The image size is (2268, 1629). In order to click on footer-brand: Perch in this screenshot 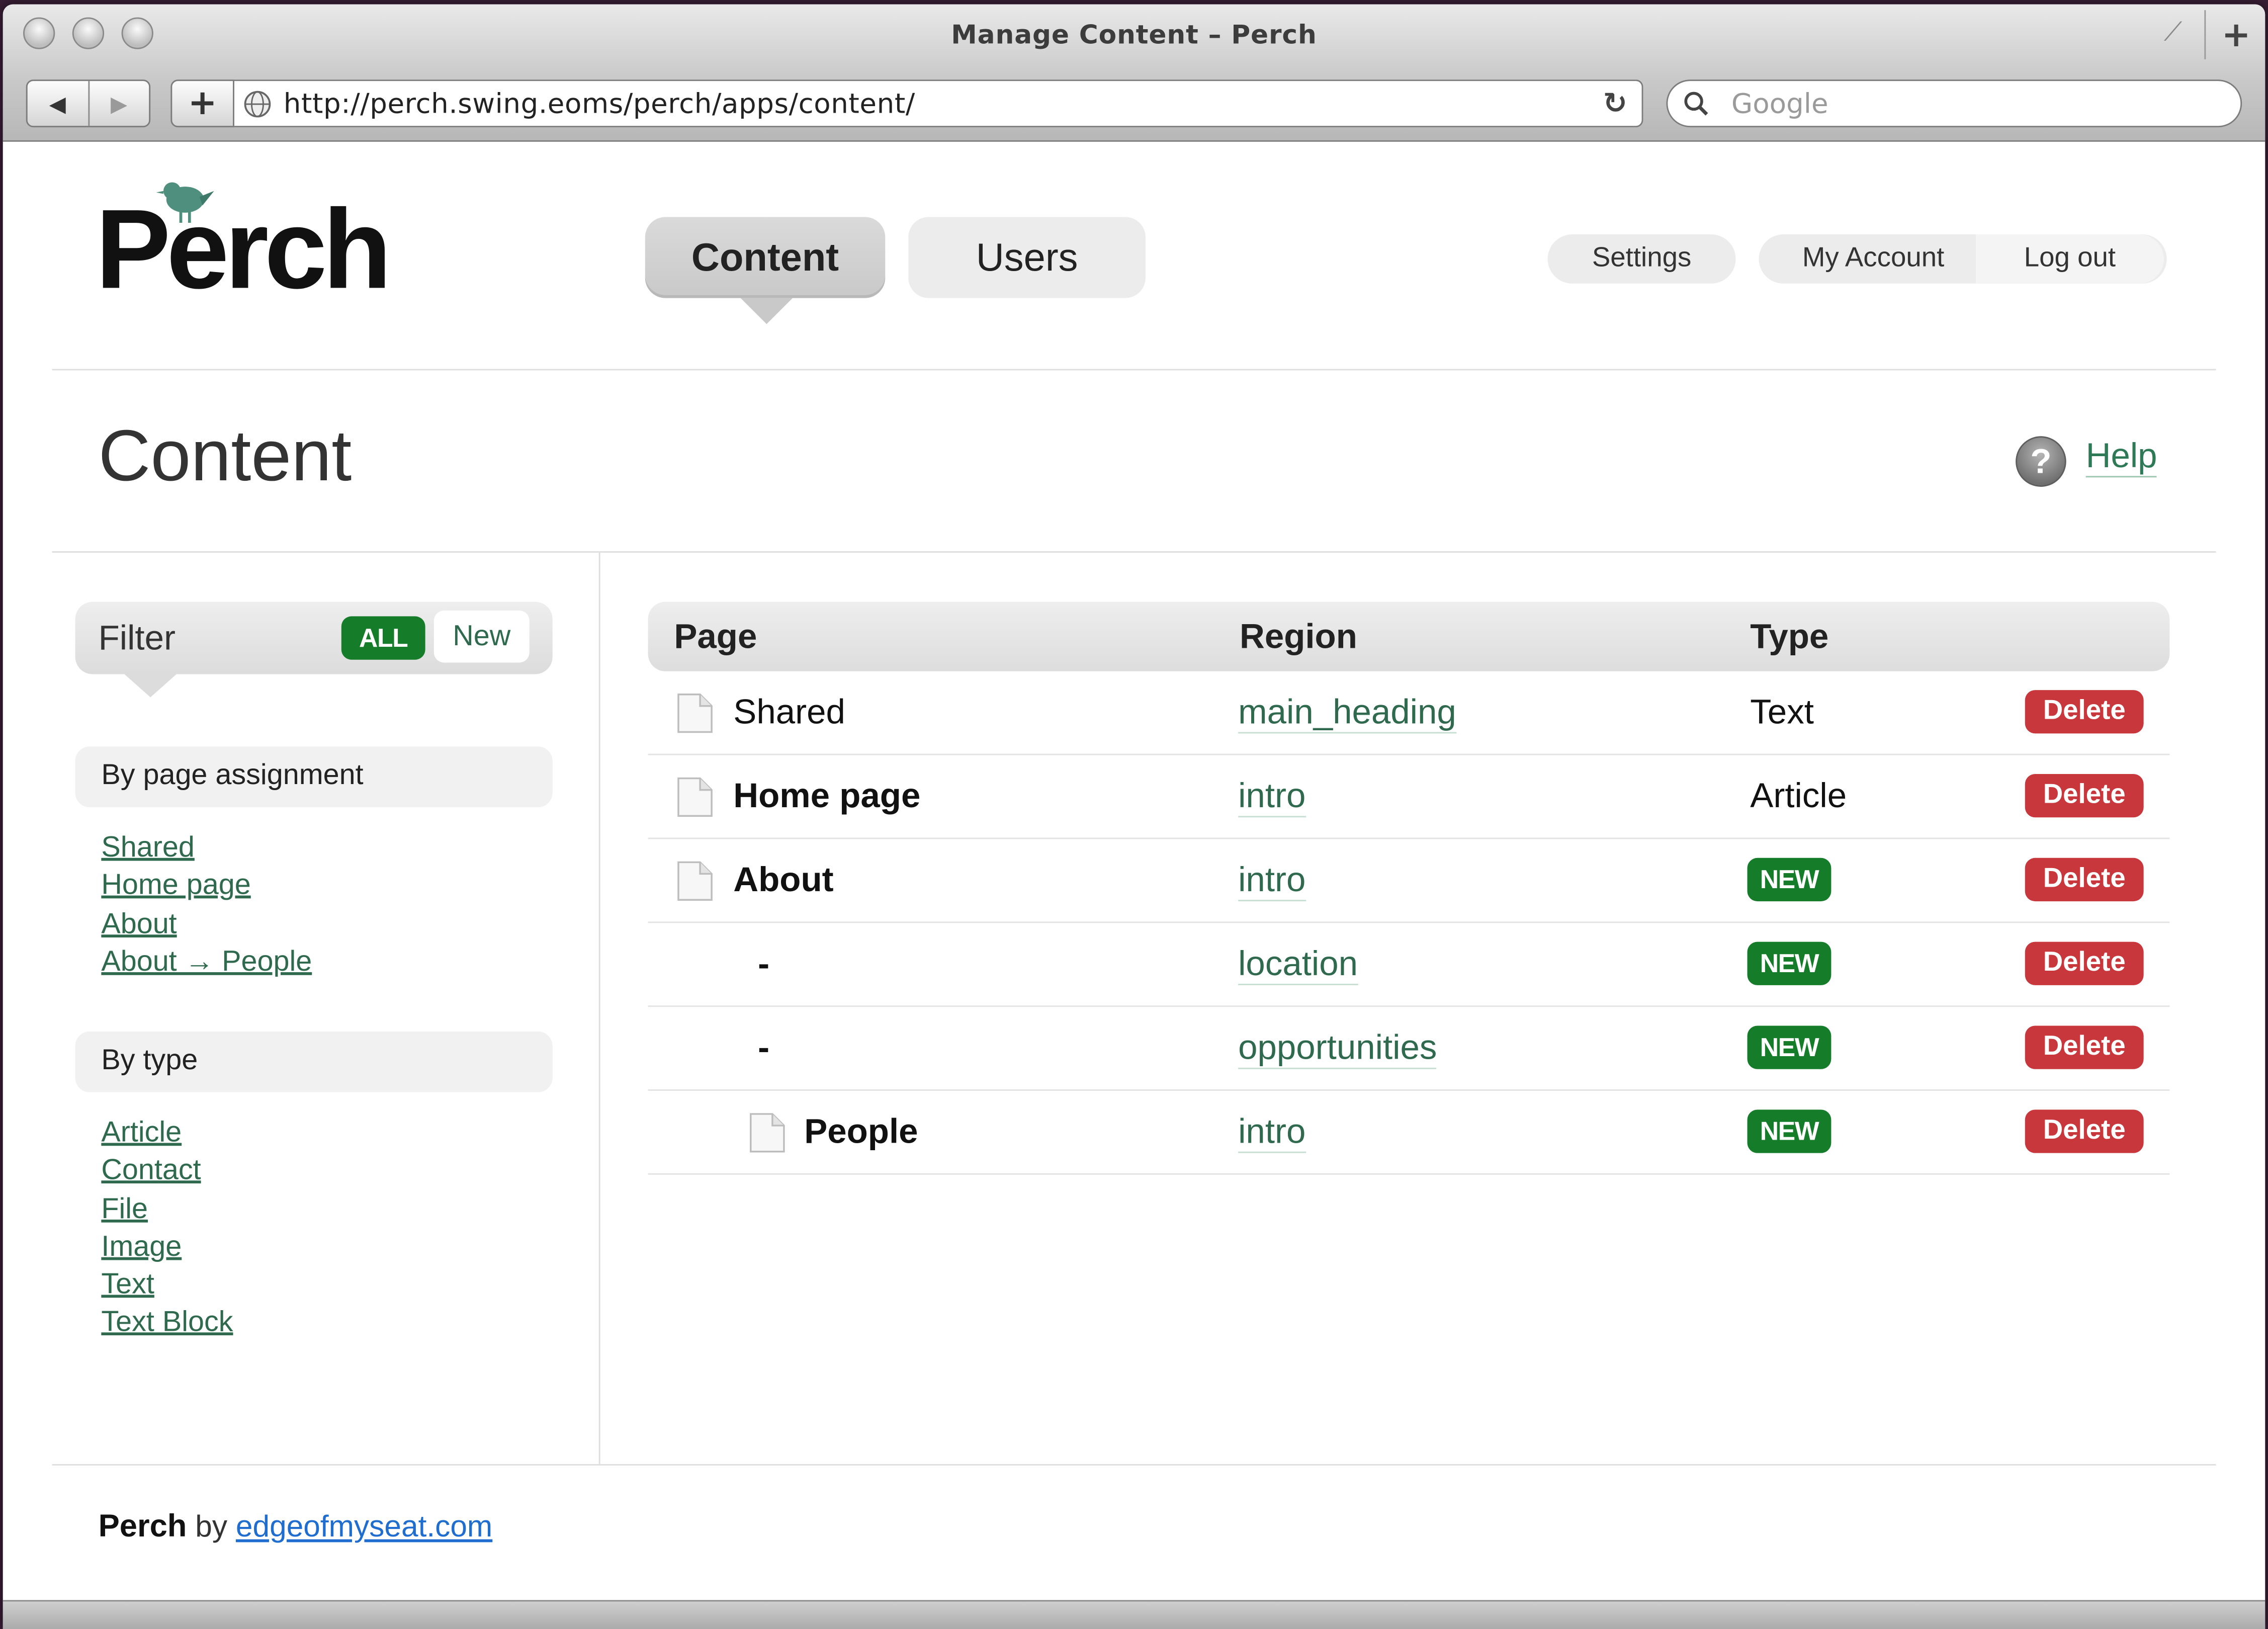, I will do `click(143, 1525)`.